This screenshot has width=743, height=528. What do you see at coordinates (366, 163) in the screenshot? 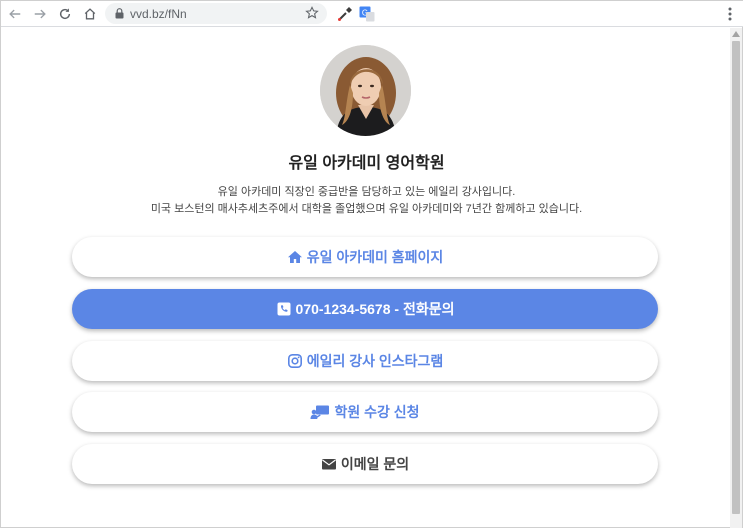
I see `page-title: 유일 아카데미 영어학원` at bounding box center [366, 163].